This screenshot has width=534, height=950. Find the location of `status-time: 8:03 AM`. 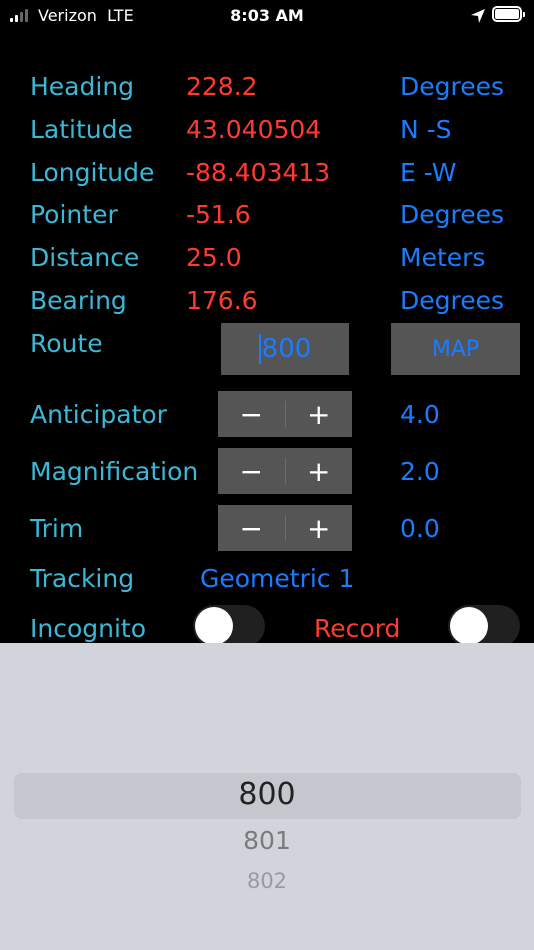

status-time: 8:03 AM is located at coordinates (267, 15).